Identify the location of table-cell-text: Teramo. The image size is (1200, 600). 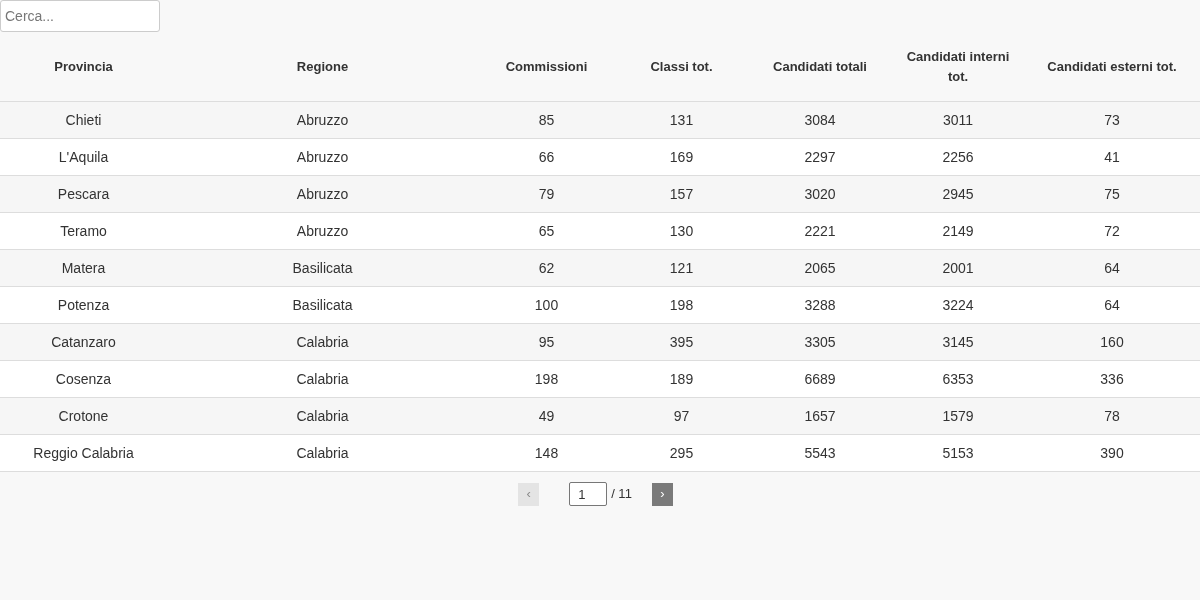
(83, 231).